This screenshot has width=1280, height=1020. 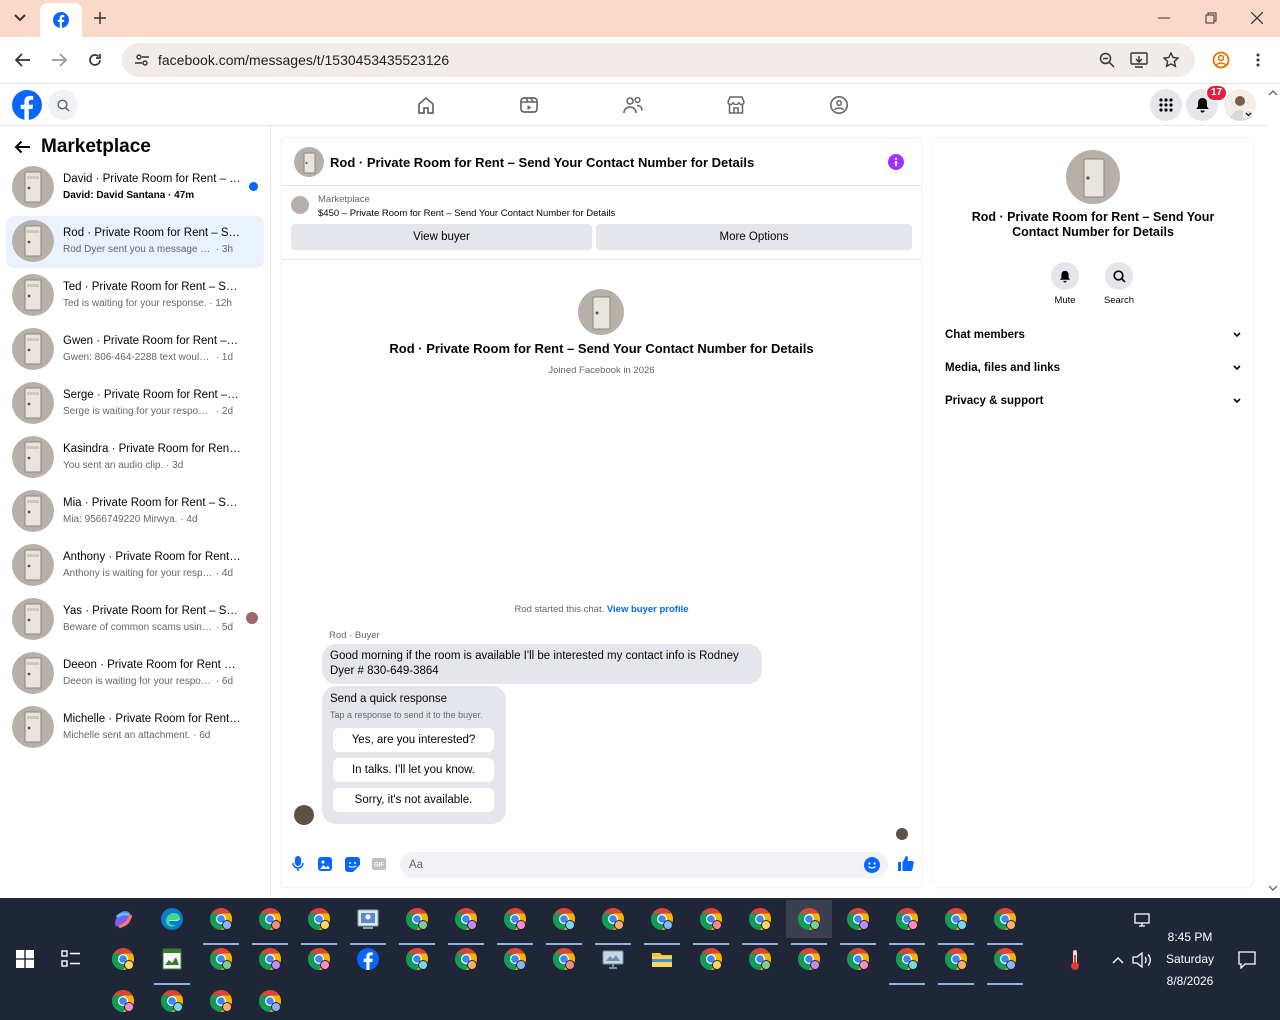 What do you see at coordinates (1190, 981) in the screenshot?
I see `taskbar-date: 8/8/2026` at bounding box center [1190, 981].